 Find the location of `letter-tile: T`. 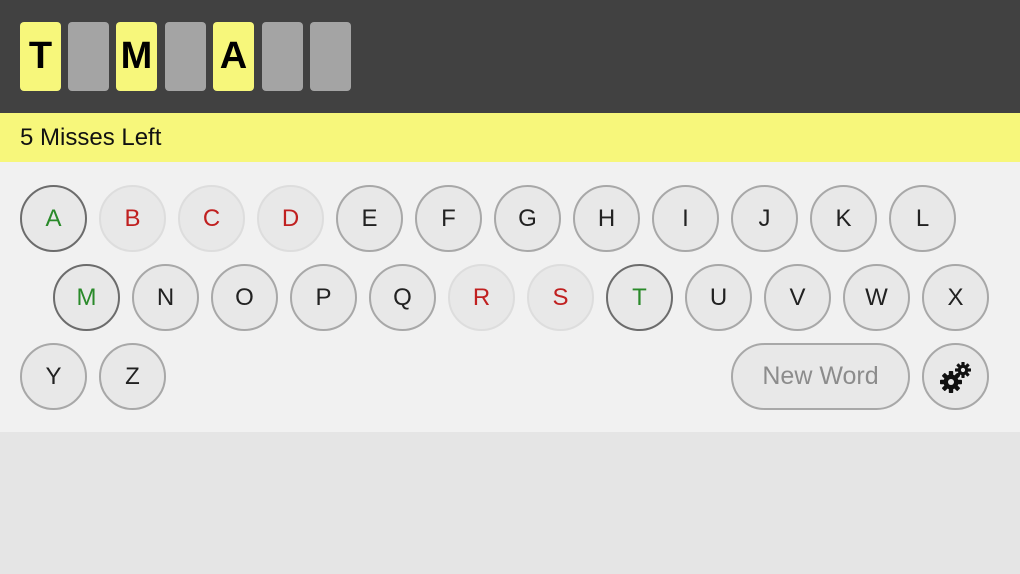

letter-tile: T is located at coordinates (40, 56).